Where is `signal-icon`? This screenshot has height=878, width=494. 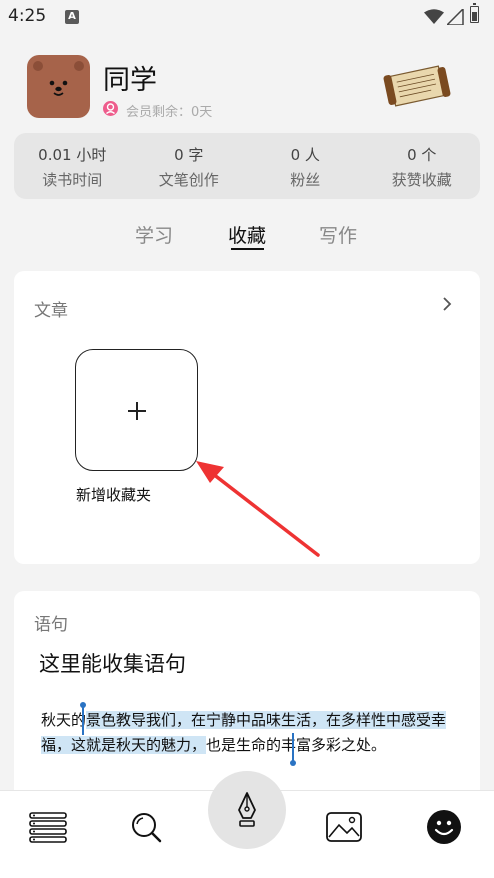
signal-icon is located at coordinates (455, 17).